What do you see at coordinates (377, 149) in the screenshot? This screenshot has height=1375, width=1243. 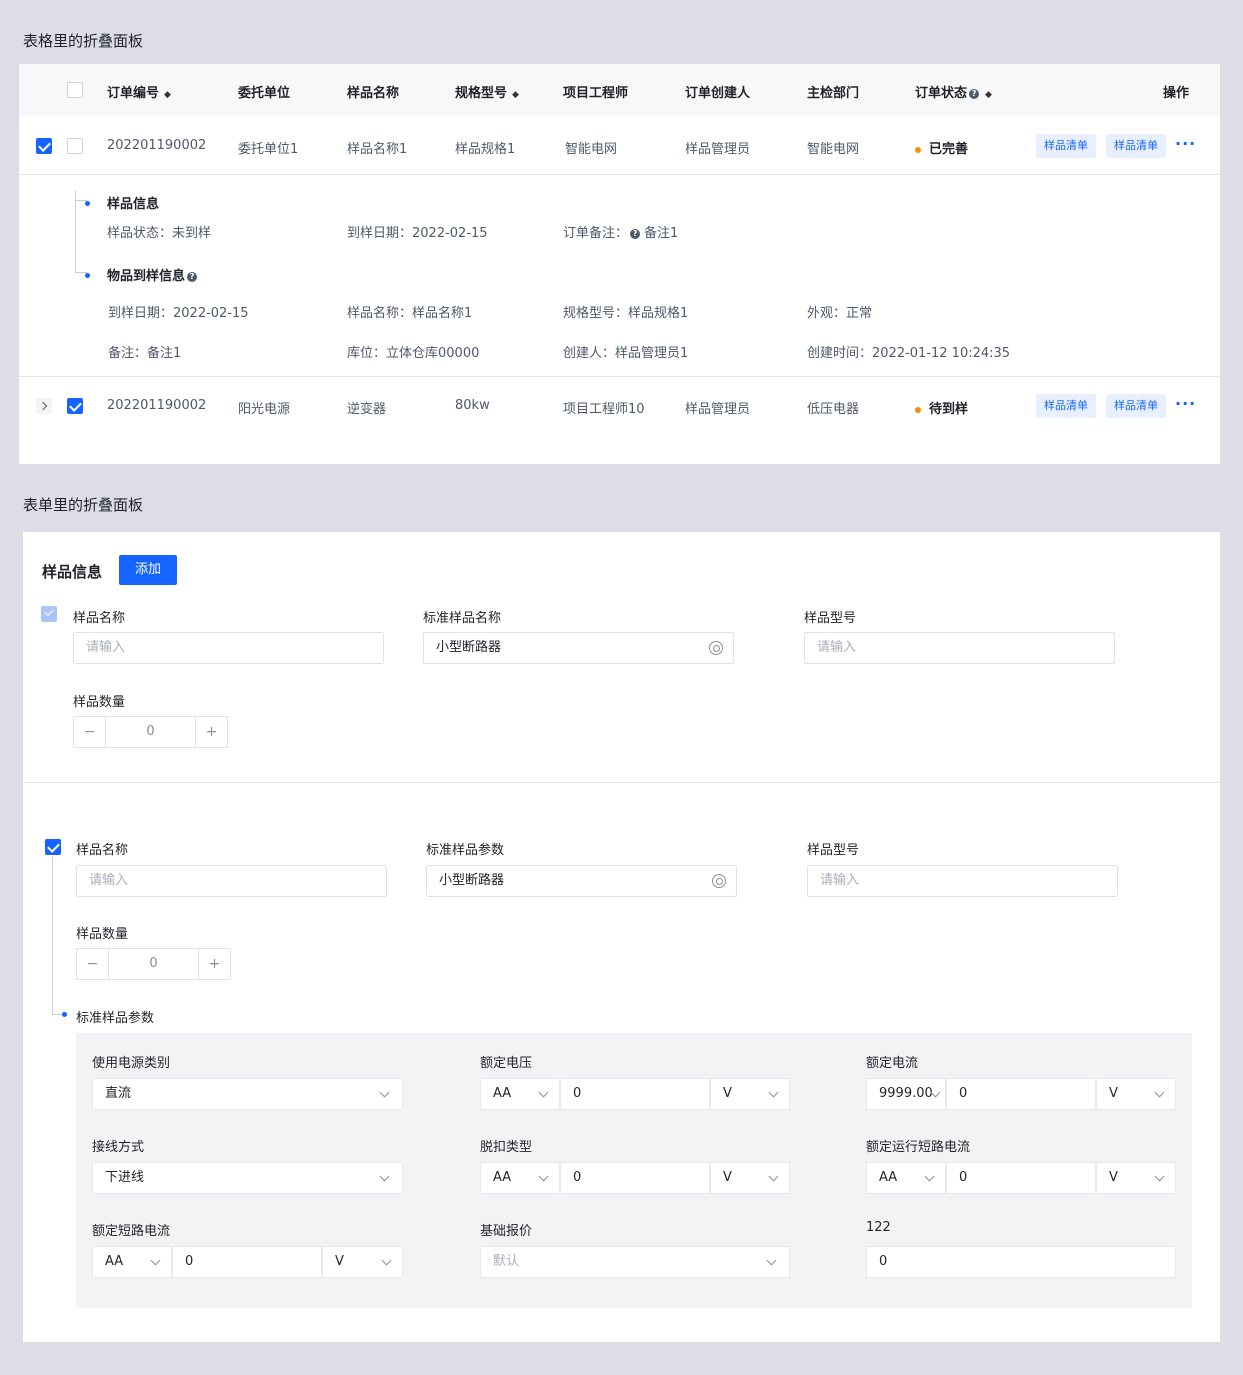 I see `cell-sample-name: 样品名称1` at bounding box center [377, 149].